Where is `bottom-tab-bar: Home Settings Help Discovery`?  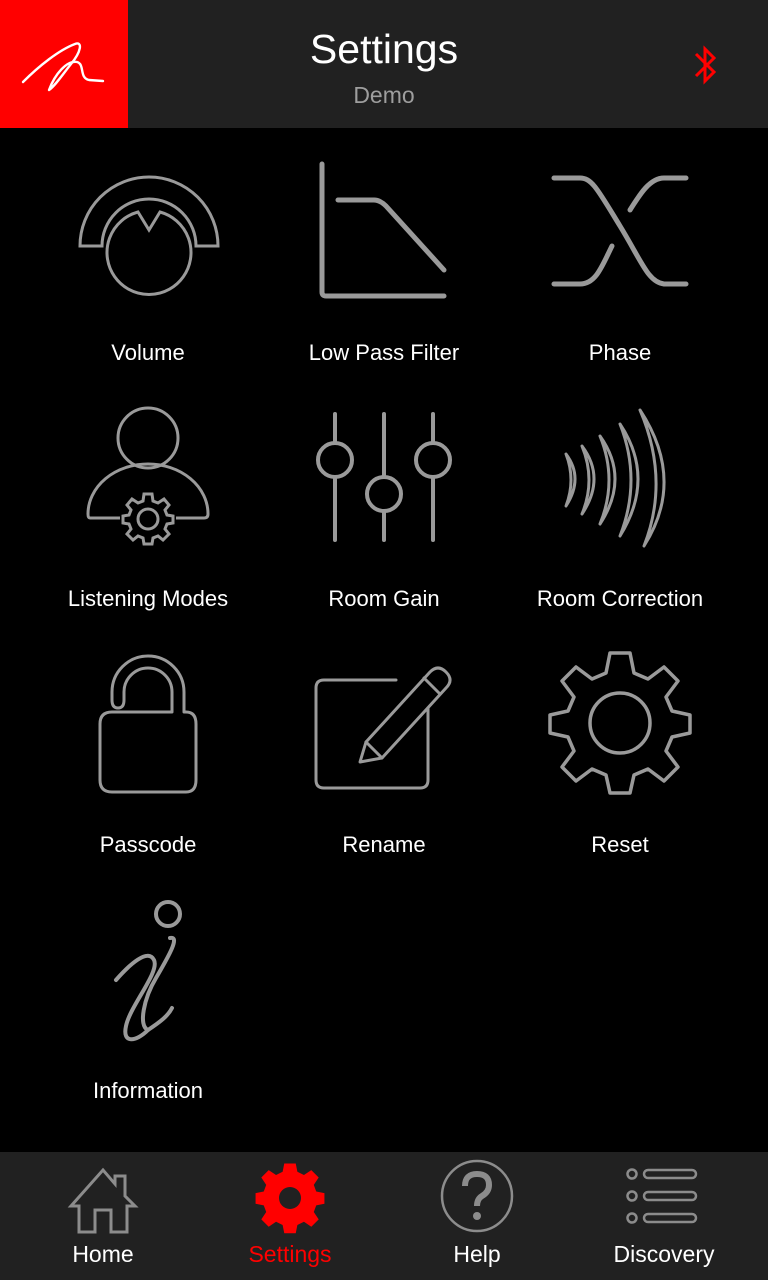
bottom-tab-bar: Home Settings Help Discovery is located at coordinates (384, 1216).